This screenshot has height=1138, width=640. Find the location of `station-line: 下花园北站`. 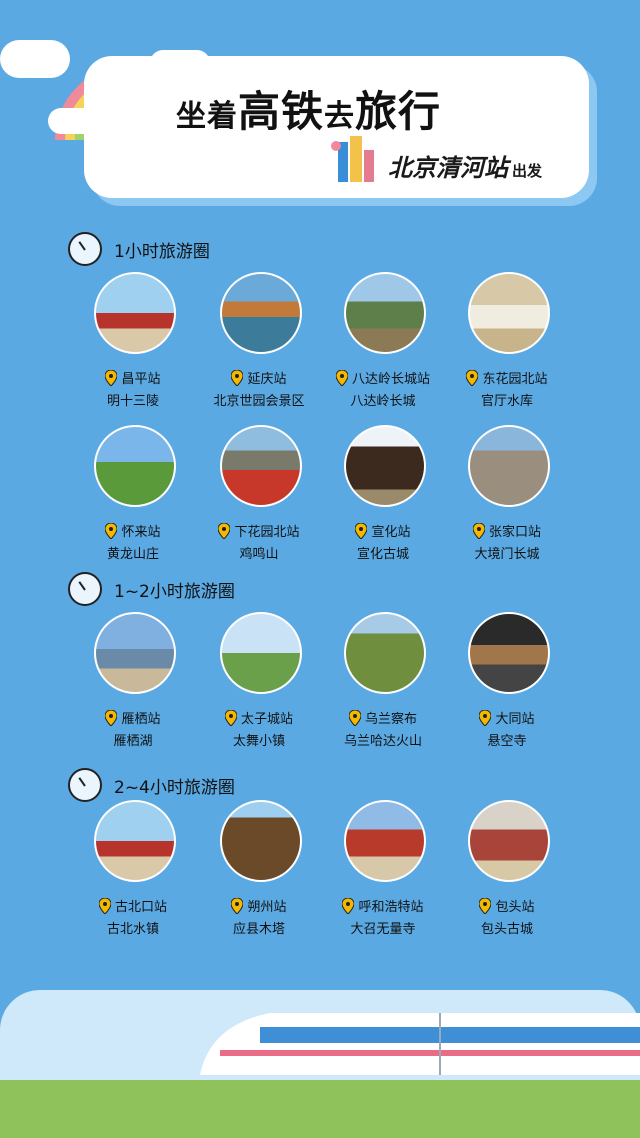

station-line: 下花园北站 is located at coordinates (259, 530).